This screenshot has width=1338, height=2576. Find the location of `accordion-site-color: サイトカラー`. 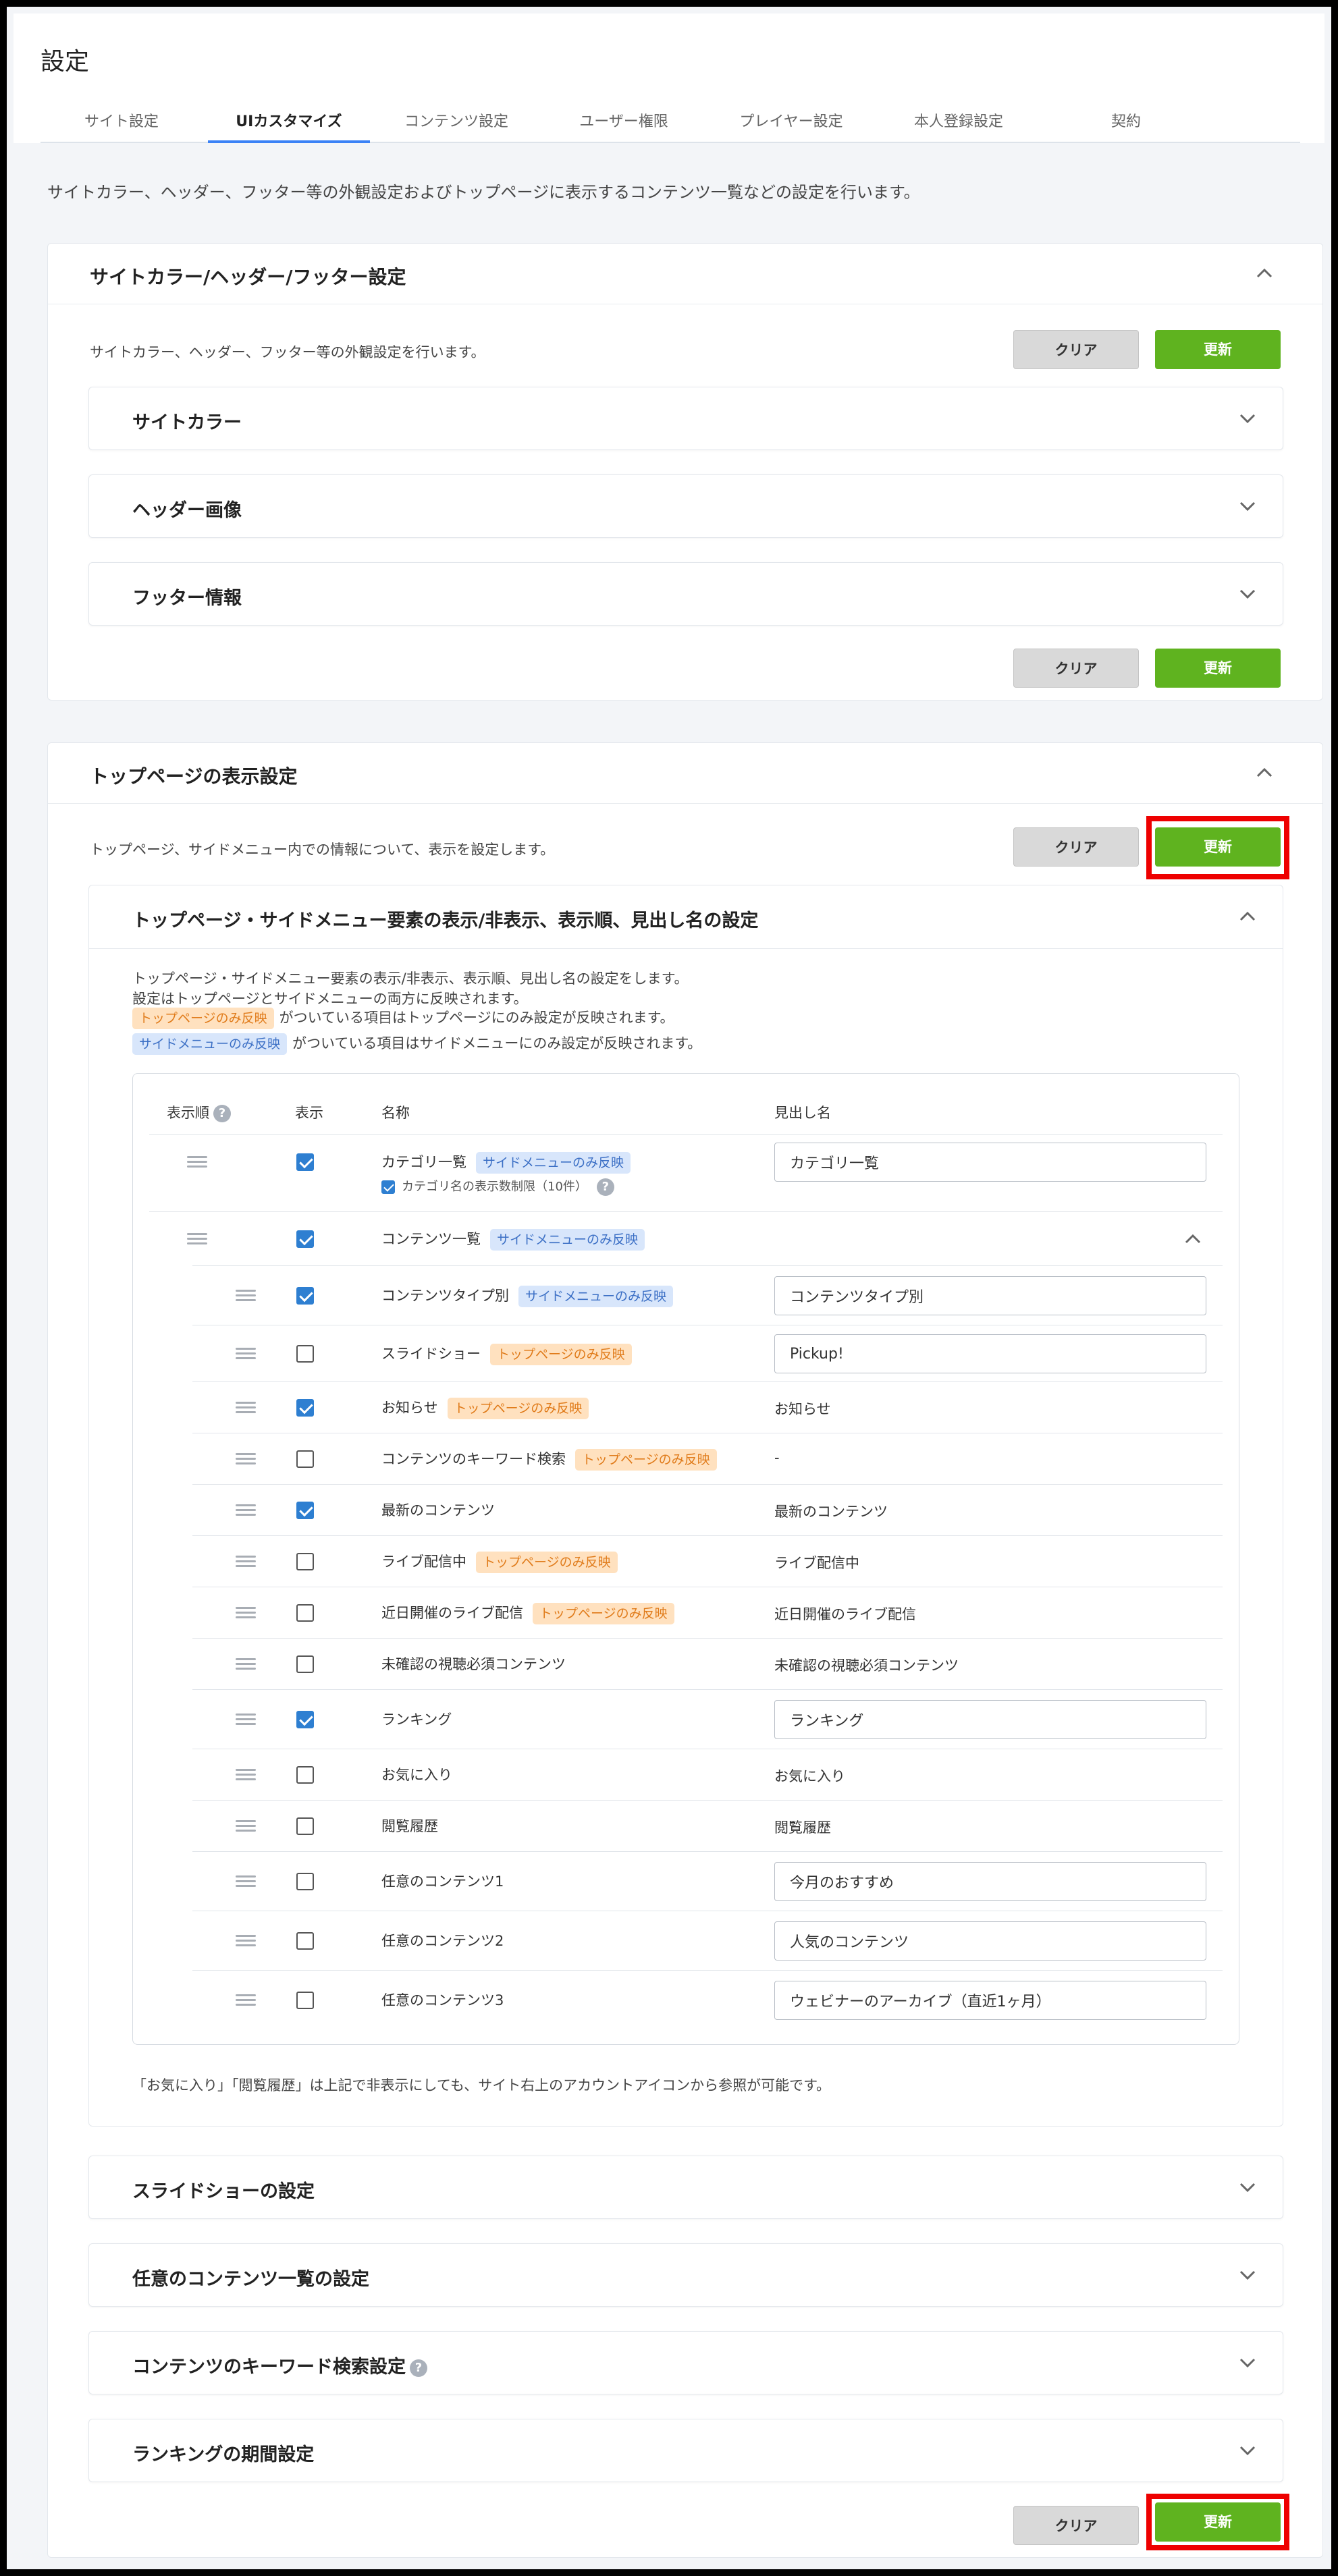

accordion-site-color: サイトカラー is located at coordinates (685, 418).